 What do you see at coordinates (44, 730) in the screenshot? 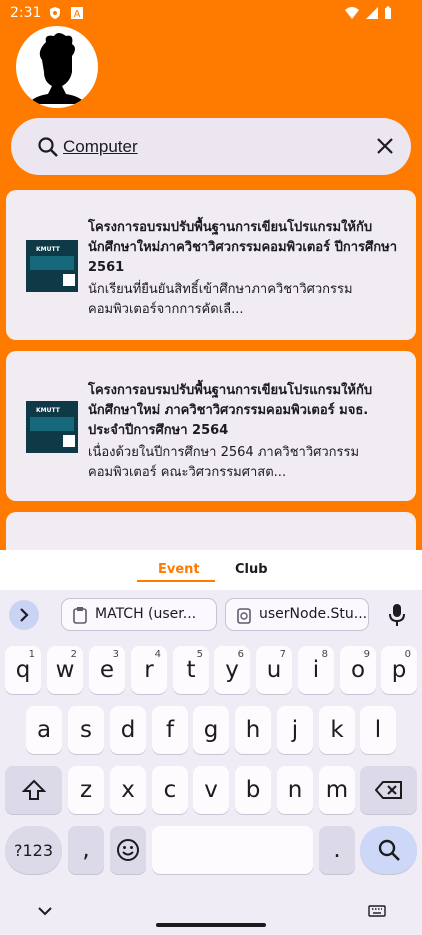
I see `key-a: a` at bounding box center [44, 730].